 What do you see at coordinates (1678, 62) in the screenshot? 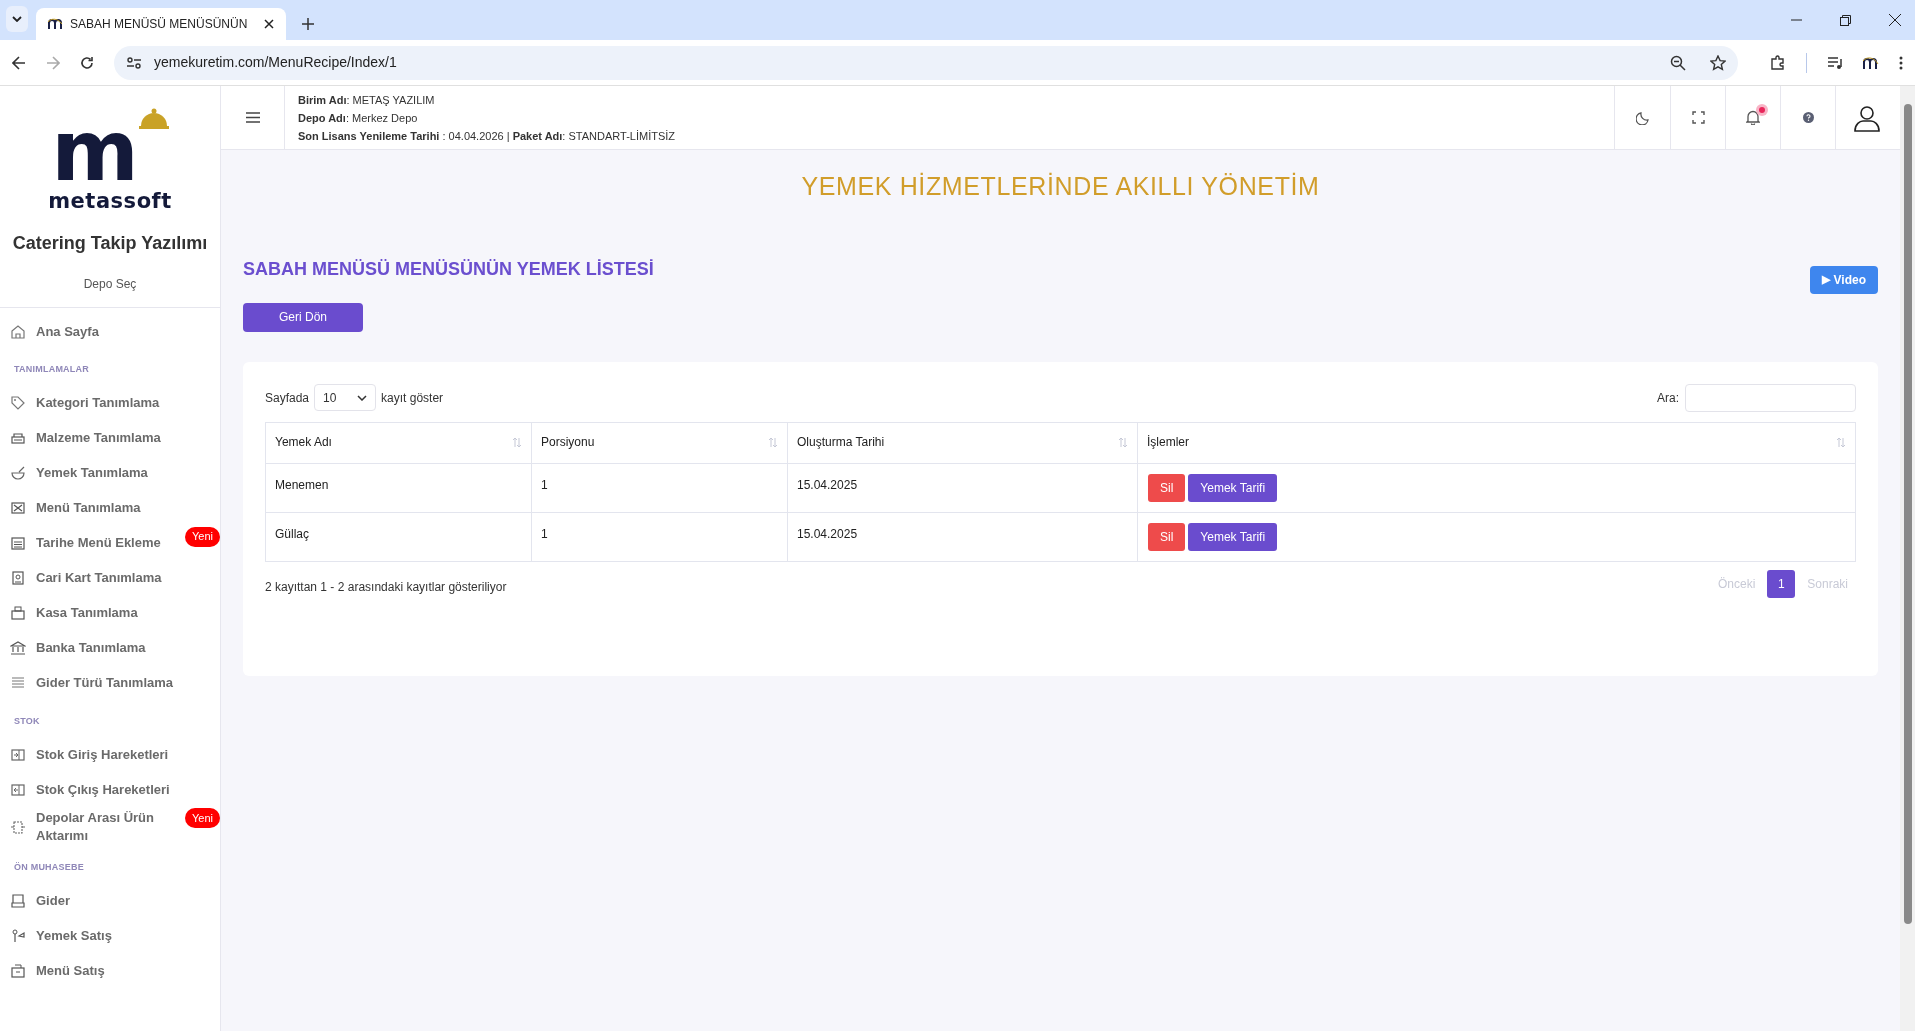
I see `zoom-icon` at bounding box center [1678, 62].